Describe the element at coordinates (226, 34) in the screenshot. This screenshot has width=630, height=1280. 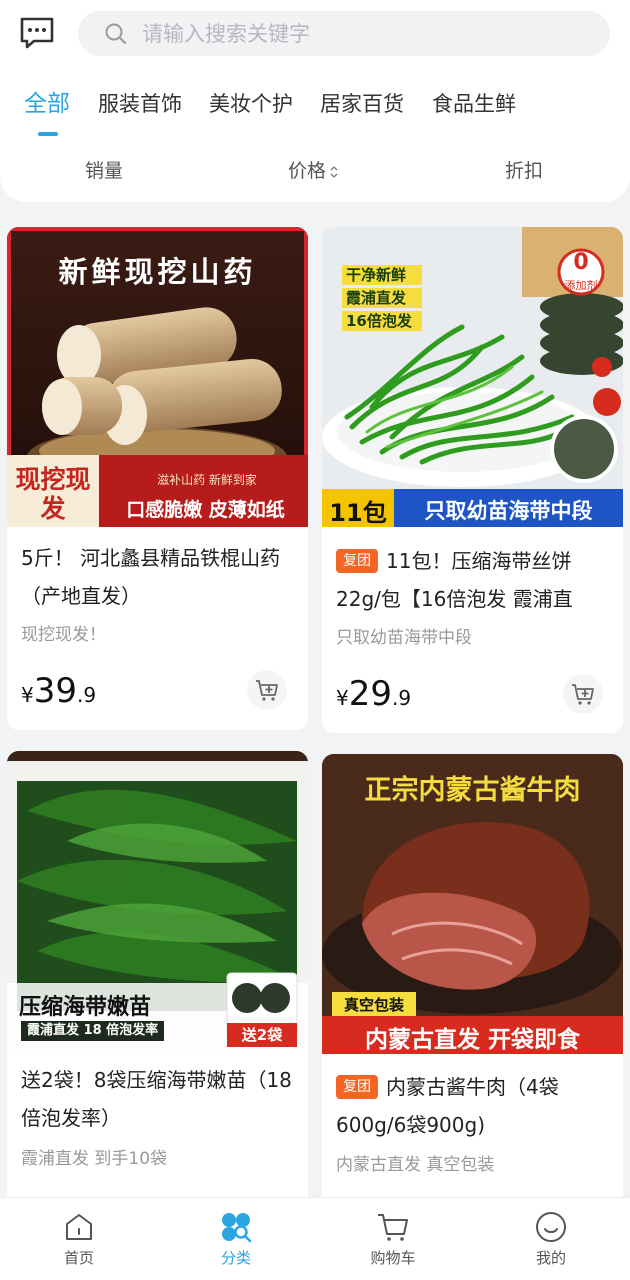
I see `search-placeholder: 请输入搜索关键字` at that location.